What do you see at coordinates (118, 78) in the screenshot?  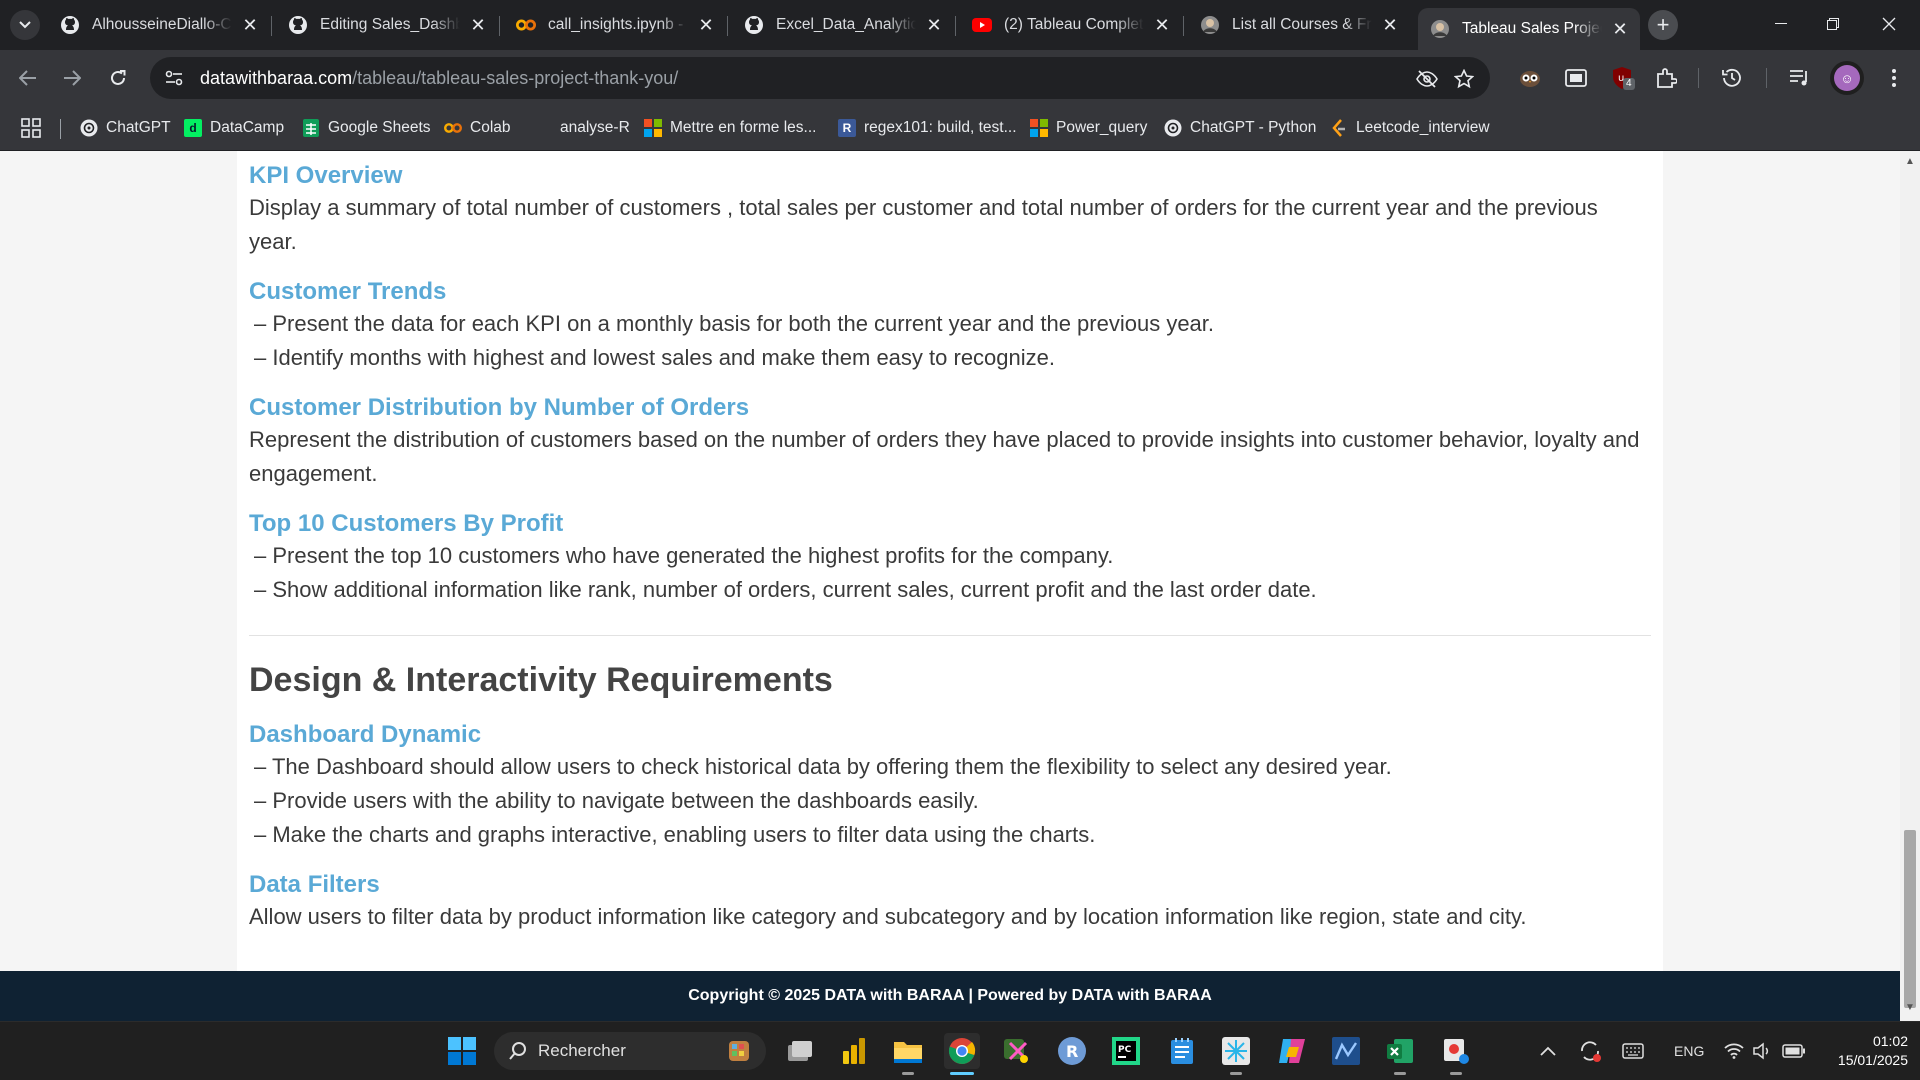 I see `reload-button` at bounding box center [118, 78].